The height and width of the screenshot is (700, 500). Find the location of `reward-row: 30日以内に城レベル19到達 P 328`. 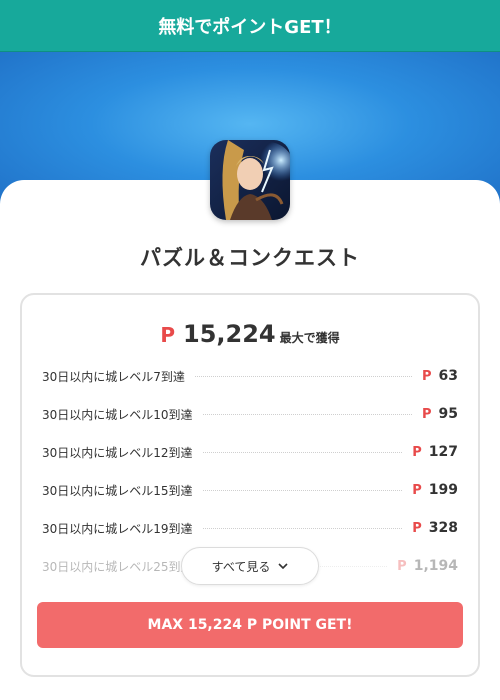

reward-row: 30日以内に城レベル19到達 P 328 is located at coordinates (250, 528).